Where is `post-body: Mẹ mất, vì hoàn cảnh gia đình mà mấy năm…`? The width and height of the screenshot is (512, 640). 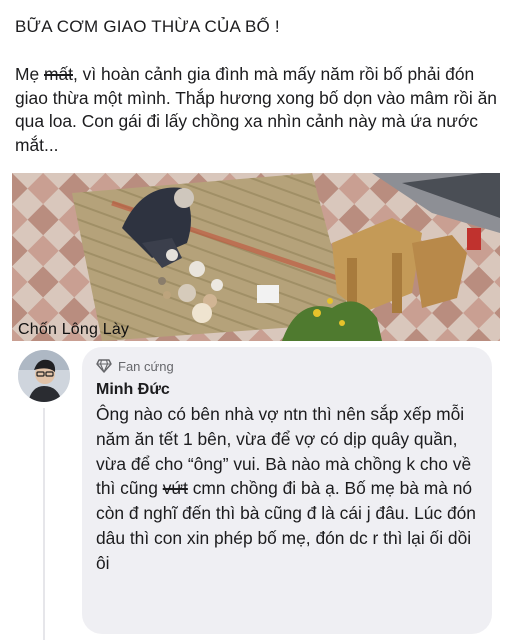 post-body: Mẹ mất, vì hoàn cảnh gia đình mà mấy năm… is located at coordinates (257, 110).